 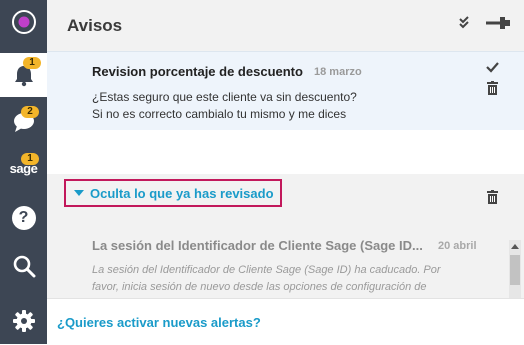 I want to click on notification-date: 18 marzo, so click(x=338, y=72).